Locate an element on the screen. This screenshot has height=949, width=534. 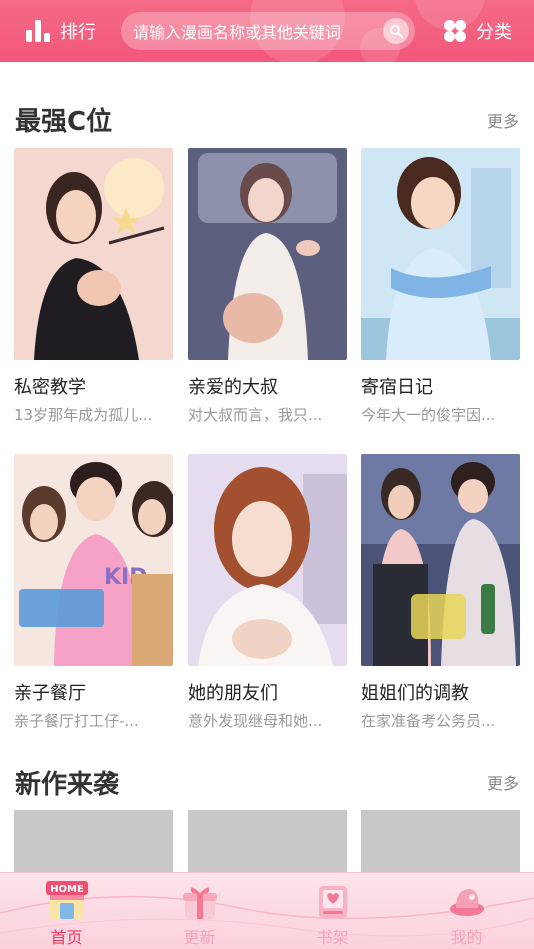
search-placeholder: 请输入漫画名称或其他关键词 is located at coordinates (237, 32).